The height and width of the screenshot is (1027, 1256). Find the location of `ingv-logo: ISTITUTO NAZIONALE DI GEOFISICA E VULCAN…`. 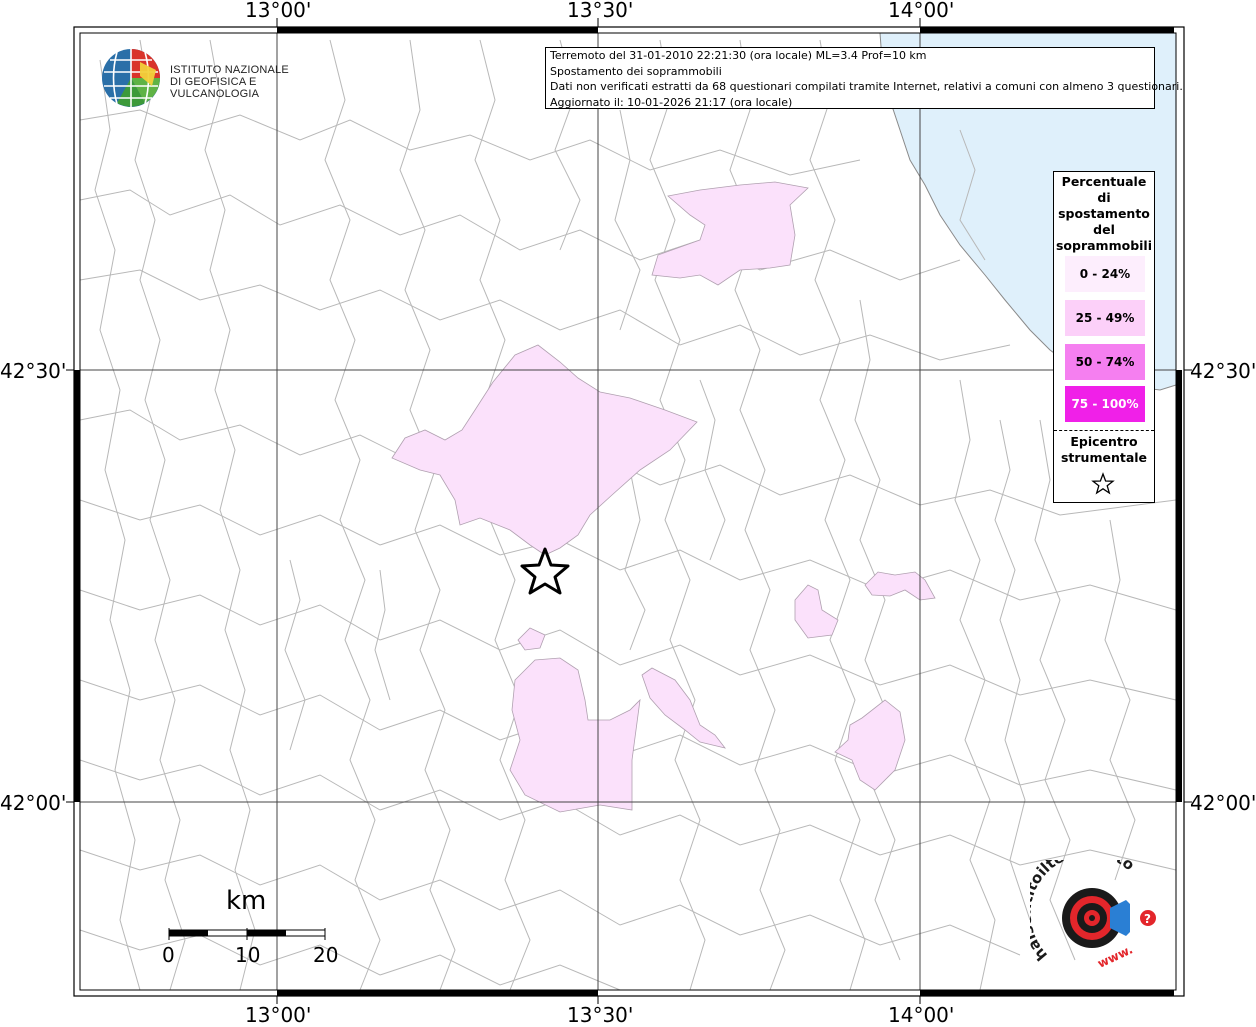

ingv-logo: ISTITUTO NAZIONALE DI GEOFISICA E VULCAN… is located at coordinates (210, 78).